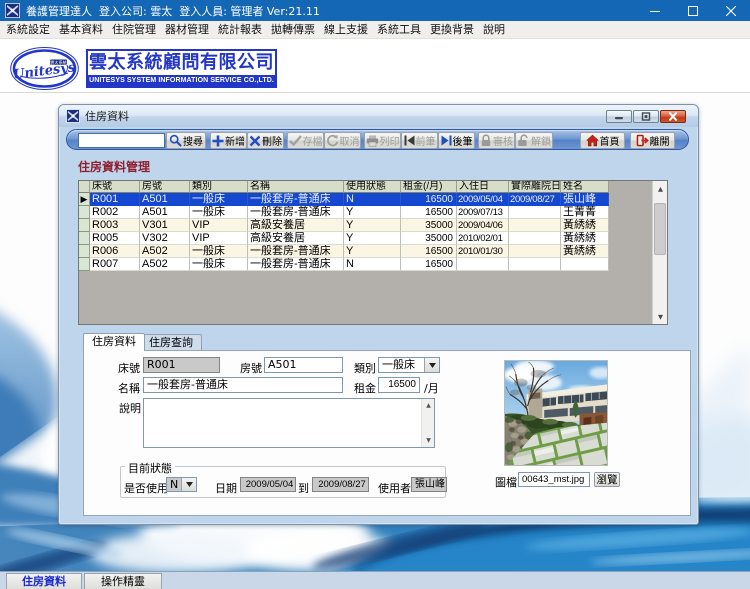  I want to click on menu-item: 拋轉傳票, so click(293, 29).